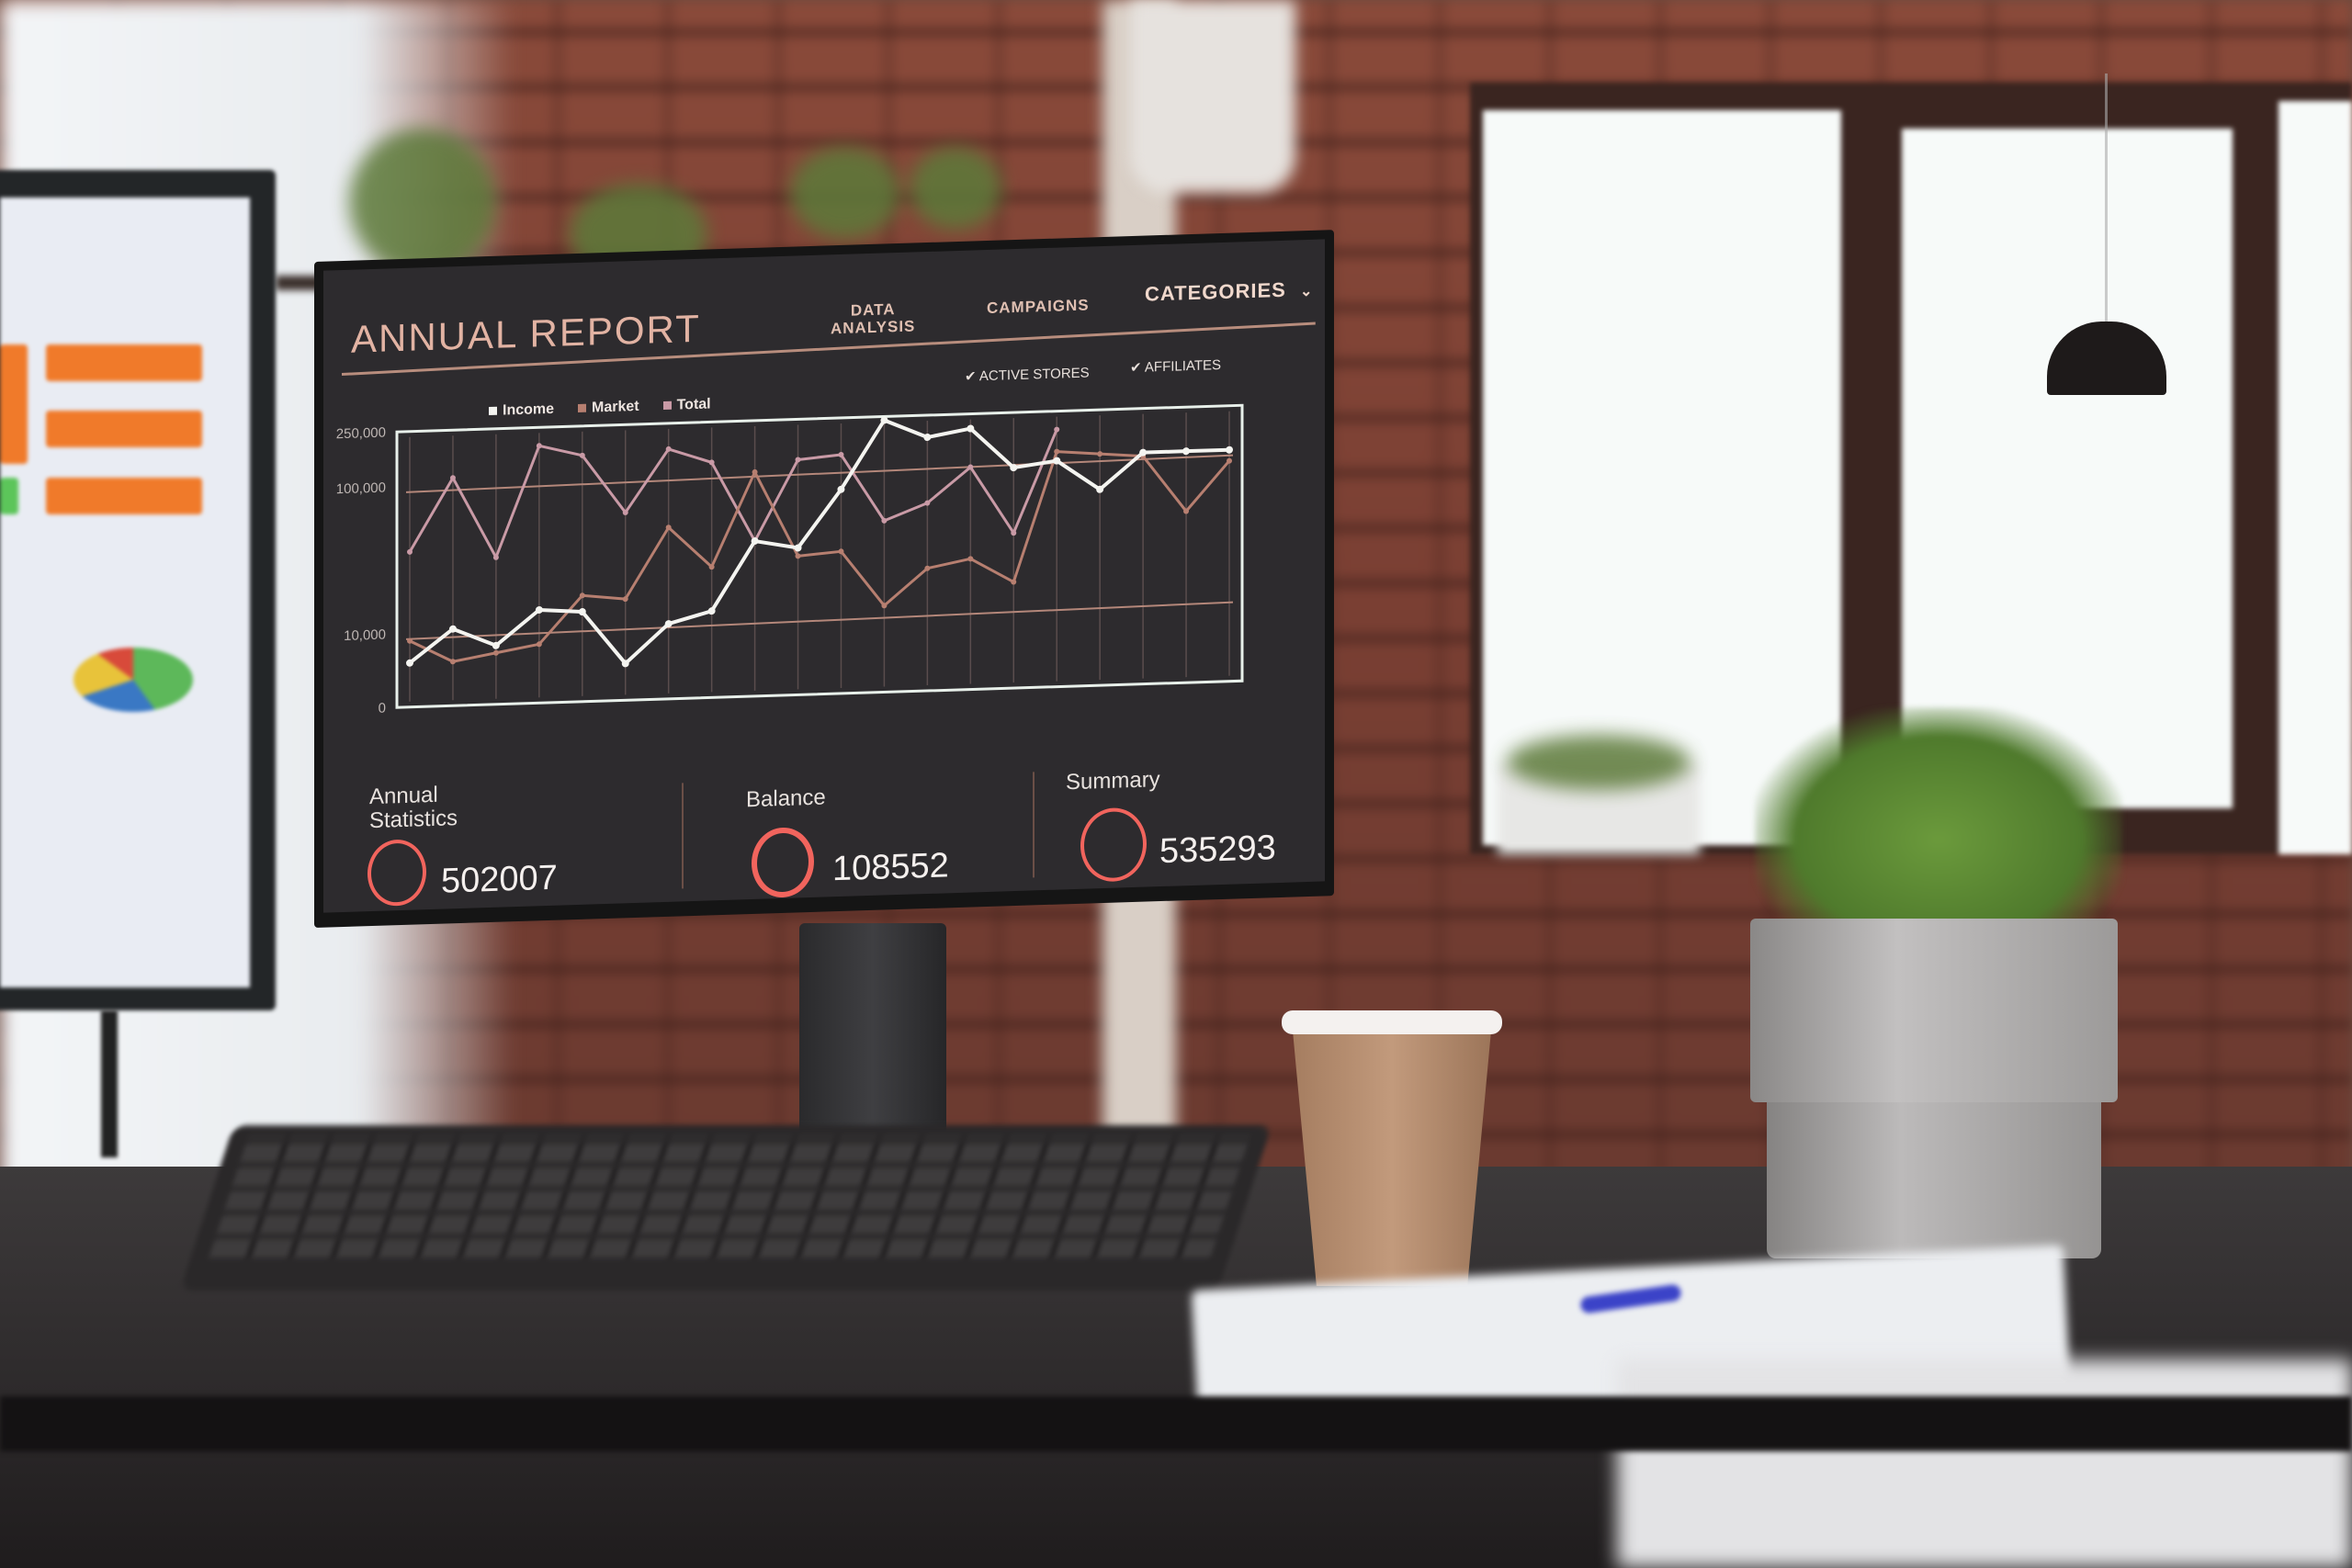 This screenshot has height=1568, width=2352. Describe the element at coordinates (875, 832) in the screenshot. I see `stat-balance: Balance 108552` at that location.